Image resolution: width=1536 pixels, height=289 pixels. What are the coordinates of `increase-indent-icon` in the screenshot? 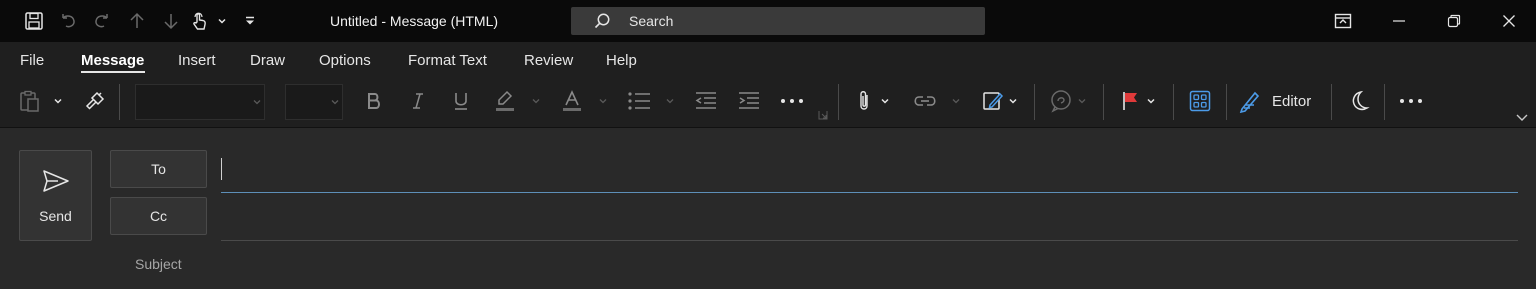 It's located at (749, 101).